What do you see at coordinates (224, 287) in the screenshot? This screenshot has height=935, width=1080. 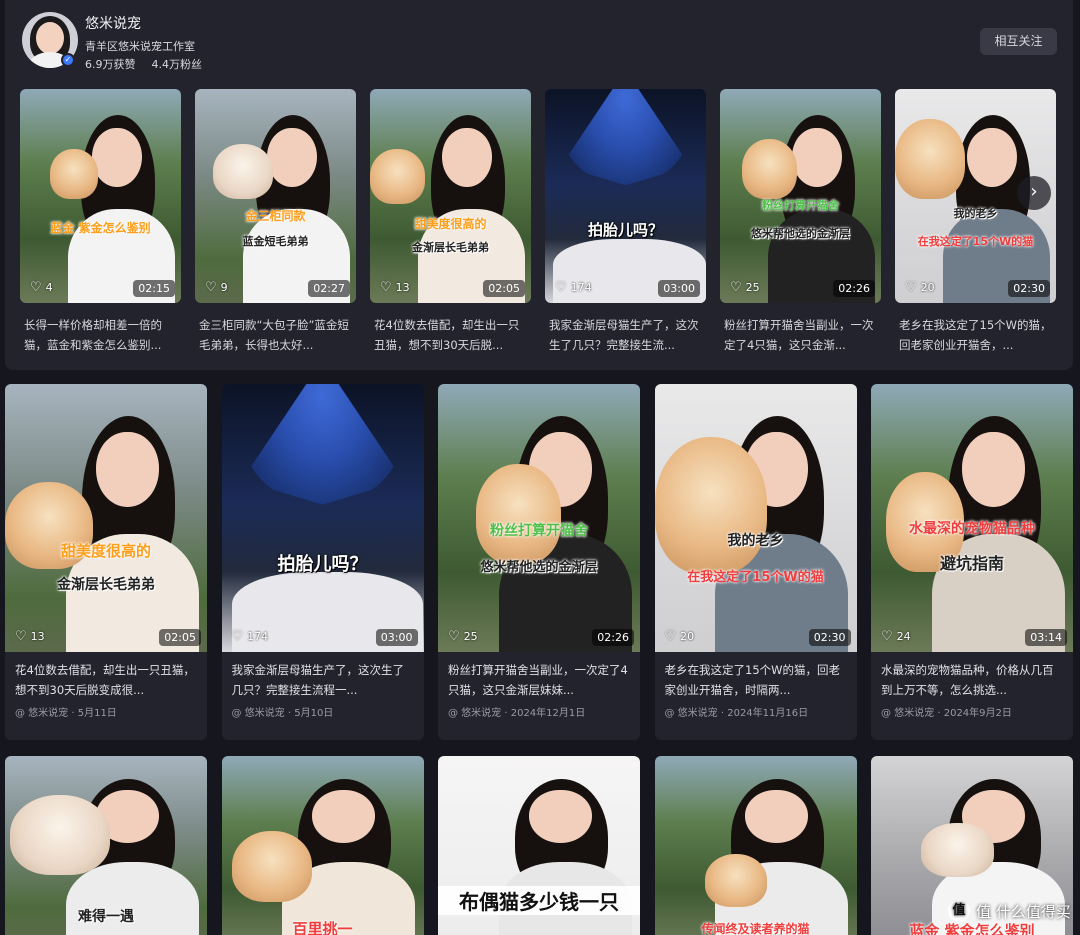 I see `like-number: 9` at bounding box center [224, 287].